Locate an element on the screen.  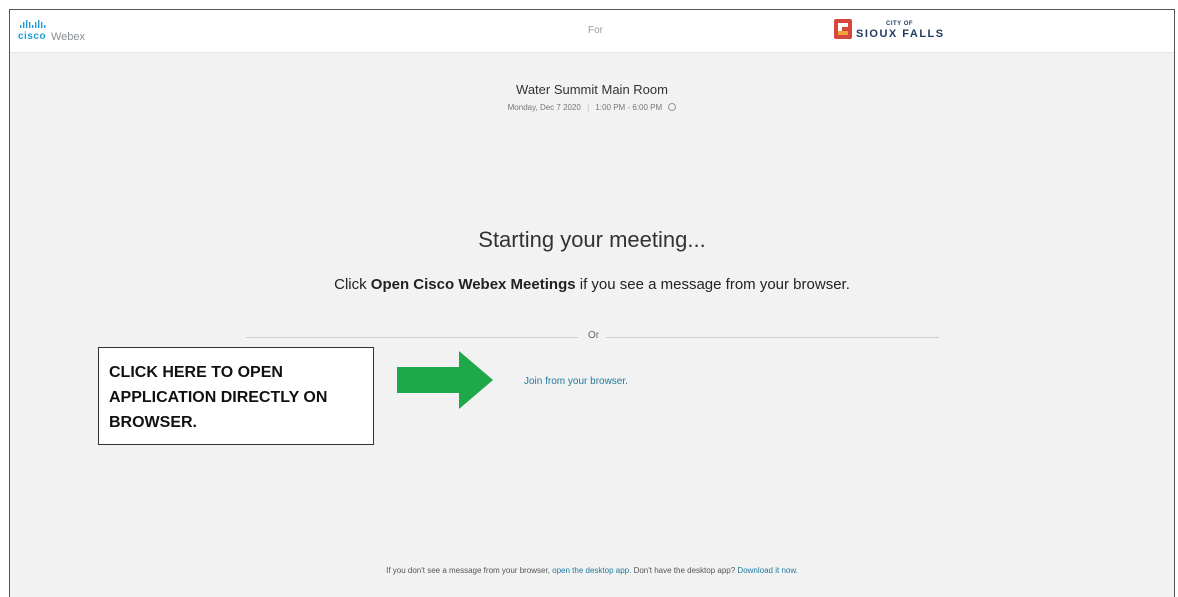
cisco-logo-icon is located at coordinates (33, 24).